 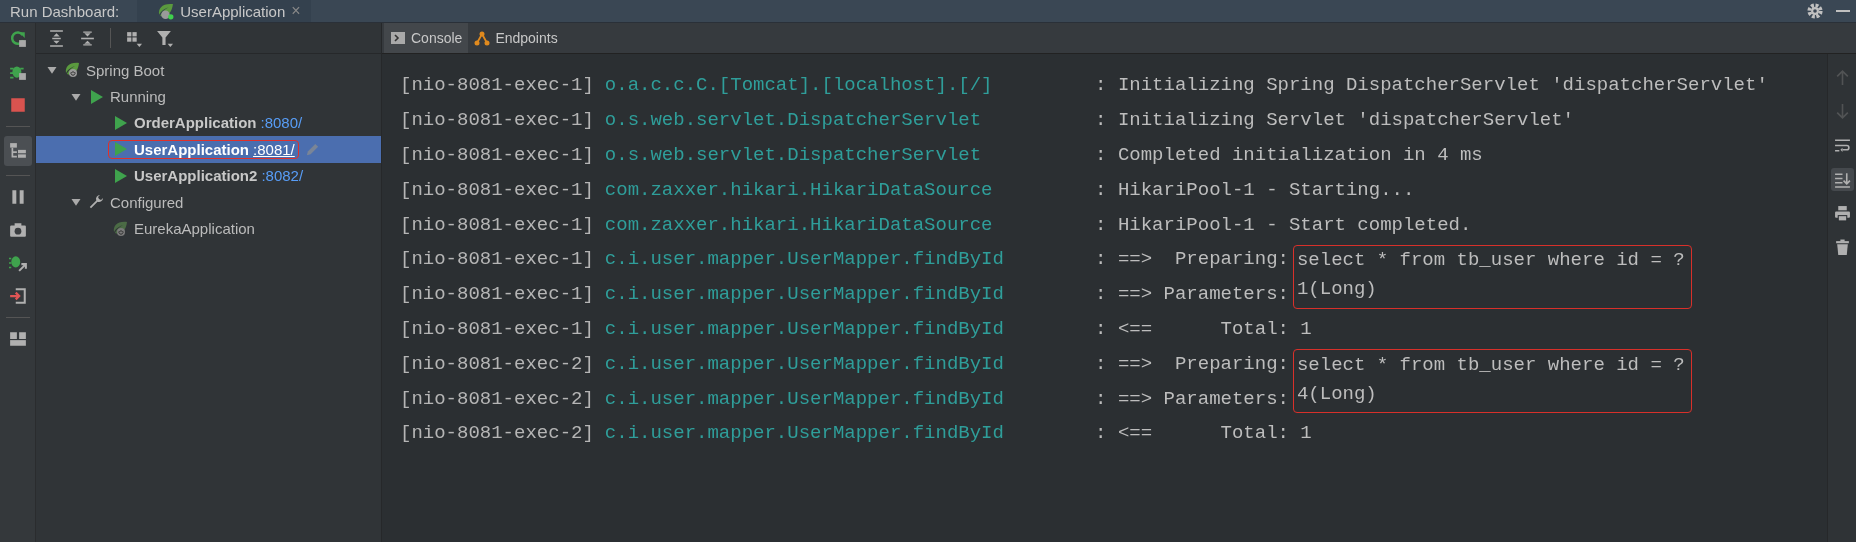 What do you see at coordinates (274, 149) in the screenshot?
I see `port-link: :8081/` at bounding box center [274, 149].